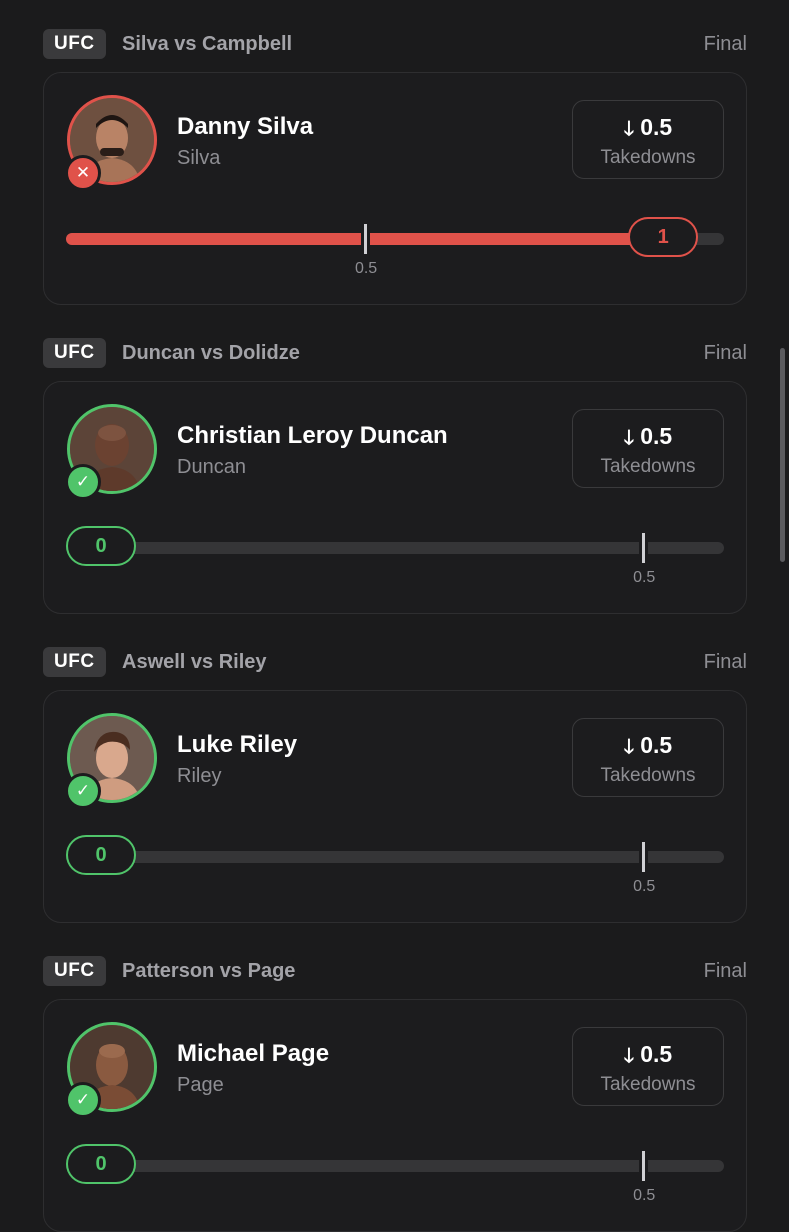 The height and width of the screenshot is (1232, 789). Describe the element at coordinates (312, 435) in the screenshot. I see `player-name: Christian Leroy Duncan` at that location.